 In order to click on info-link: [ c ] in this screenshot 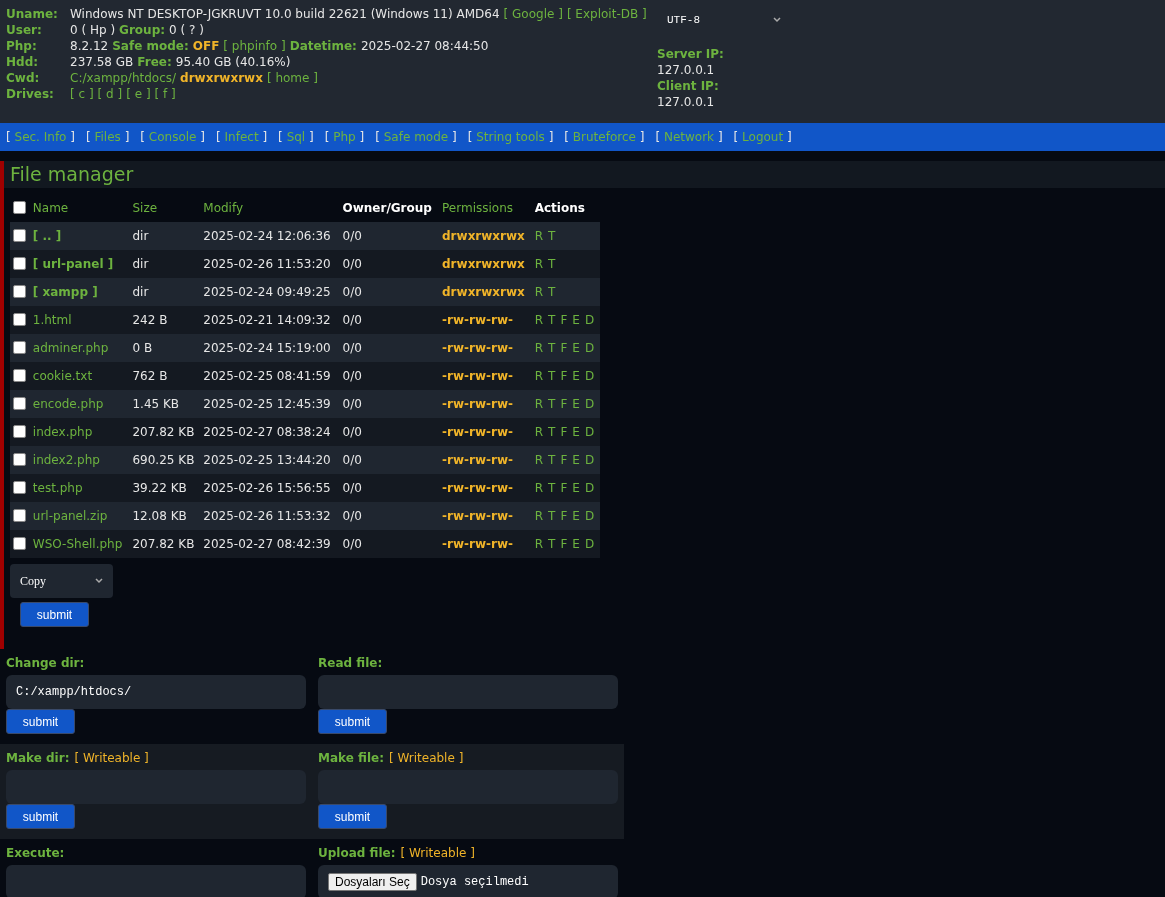, I will do `click(82, 94)`.